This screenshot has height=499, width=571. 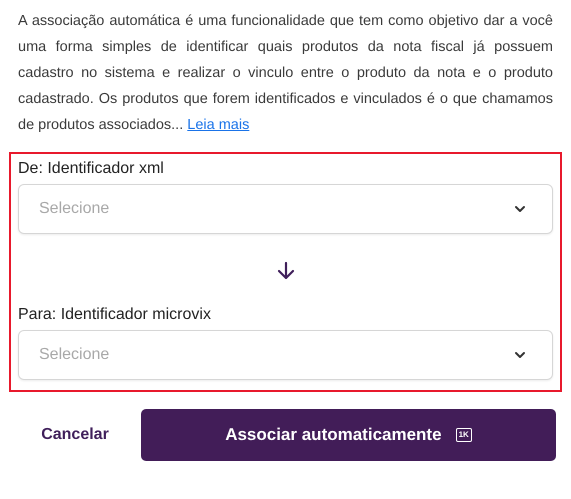 I want to click on field-label: Para: Identificador microvix, so click(x=115, y=315).